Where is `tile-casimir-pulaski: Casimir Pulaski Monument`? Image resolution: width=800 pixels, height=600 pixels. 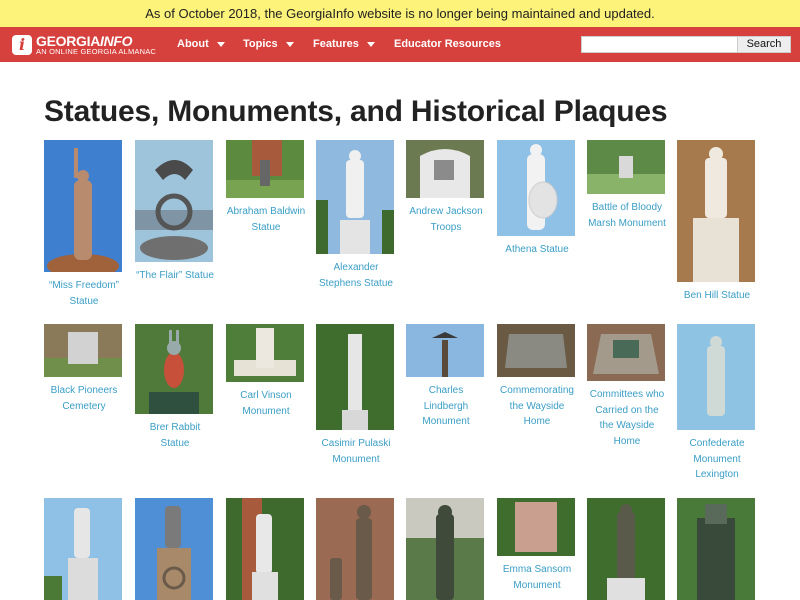
tile-casimir-pulaski: Casimir Pulaski Monument is located at coordinates (356, 395).